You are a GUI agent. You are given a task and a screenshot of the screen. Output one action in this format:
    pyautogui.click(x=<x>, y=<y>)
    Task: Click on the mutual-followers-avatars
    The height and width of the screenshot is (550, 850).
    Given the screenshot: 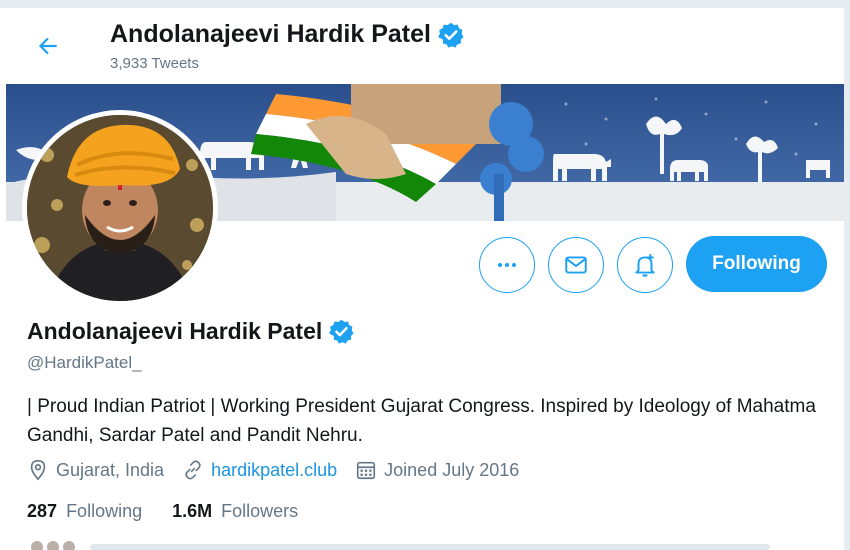 What is the action you would take?
    pyautogui.click(x=55, y=545)
    